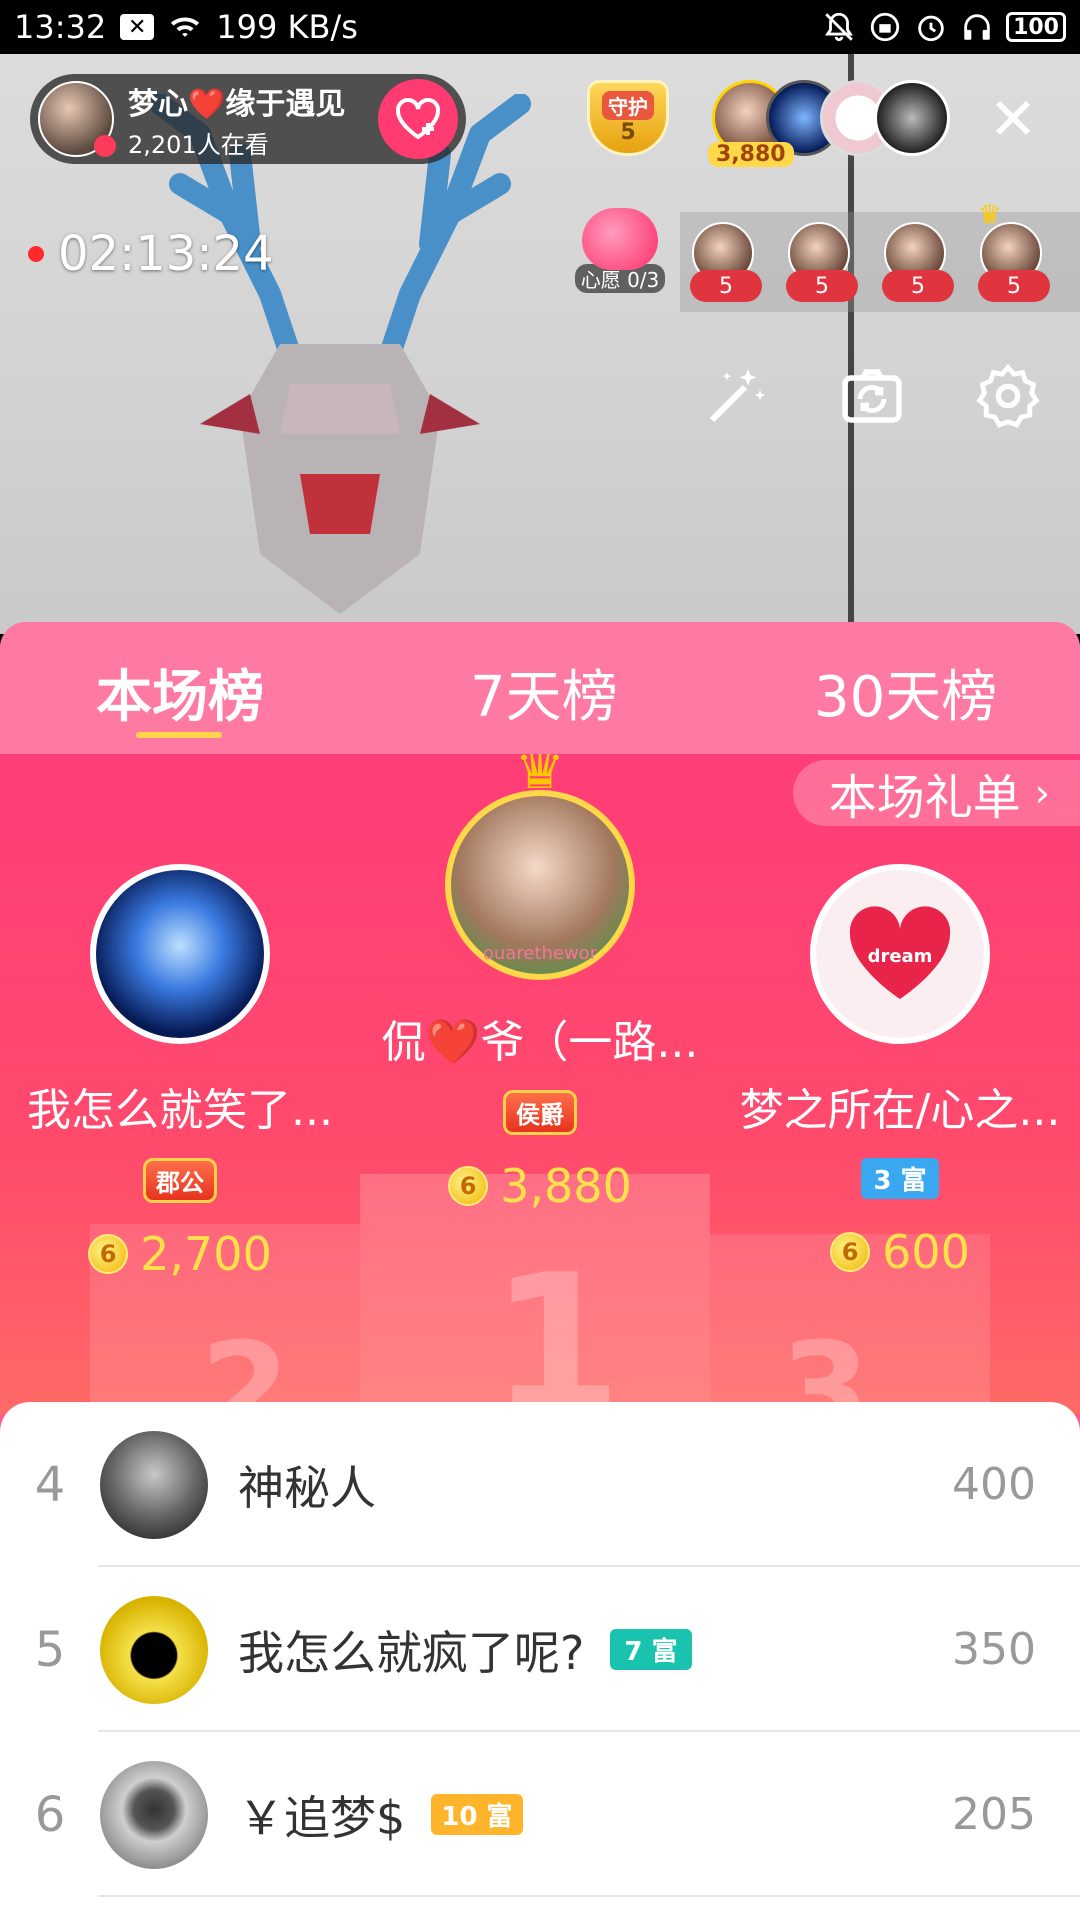  I want to click on chevron-right-icon: ›, so click(1042, 793).